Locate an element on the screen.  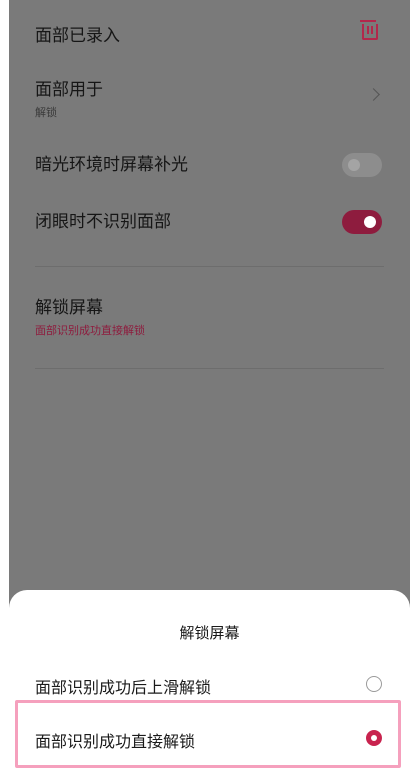
option-unlock-directly: 面部识别成功直接解锁 is located at coordinates (209, 738).